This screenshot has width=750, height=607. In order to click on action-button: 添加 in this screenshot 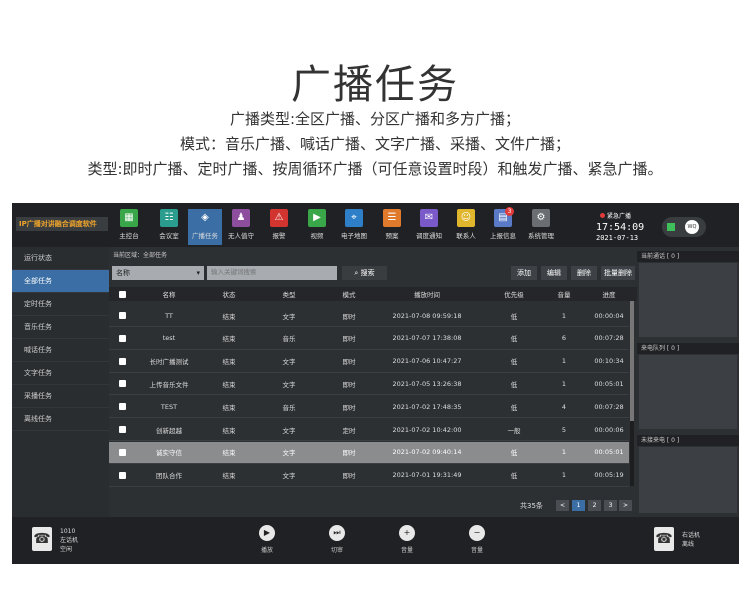, I will do `click(524, 273)`.